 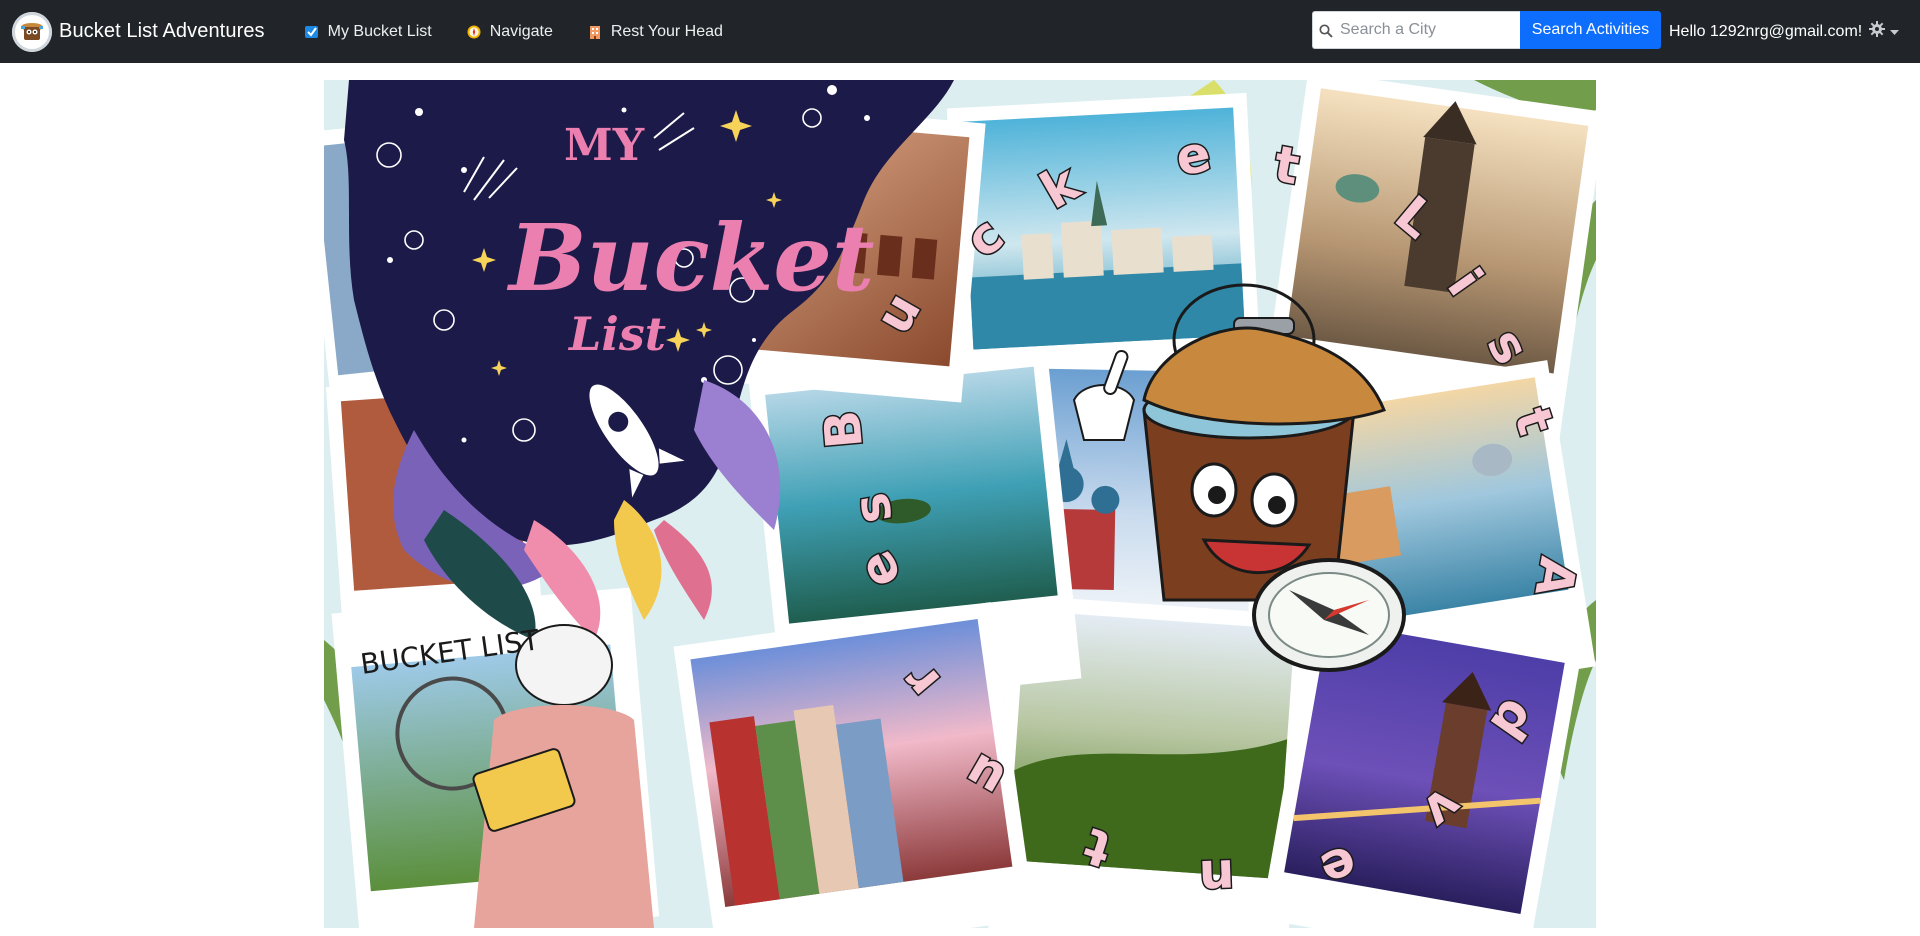 I want to click on arc-letter: n, so click(x=1217, y=877).